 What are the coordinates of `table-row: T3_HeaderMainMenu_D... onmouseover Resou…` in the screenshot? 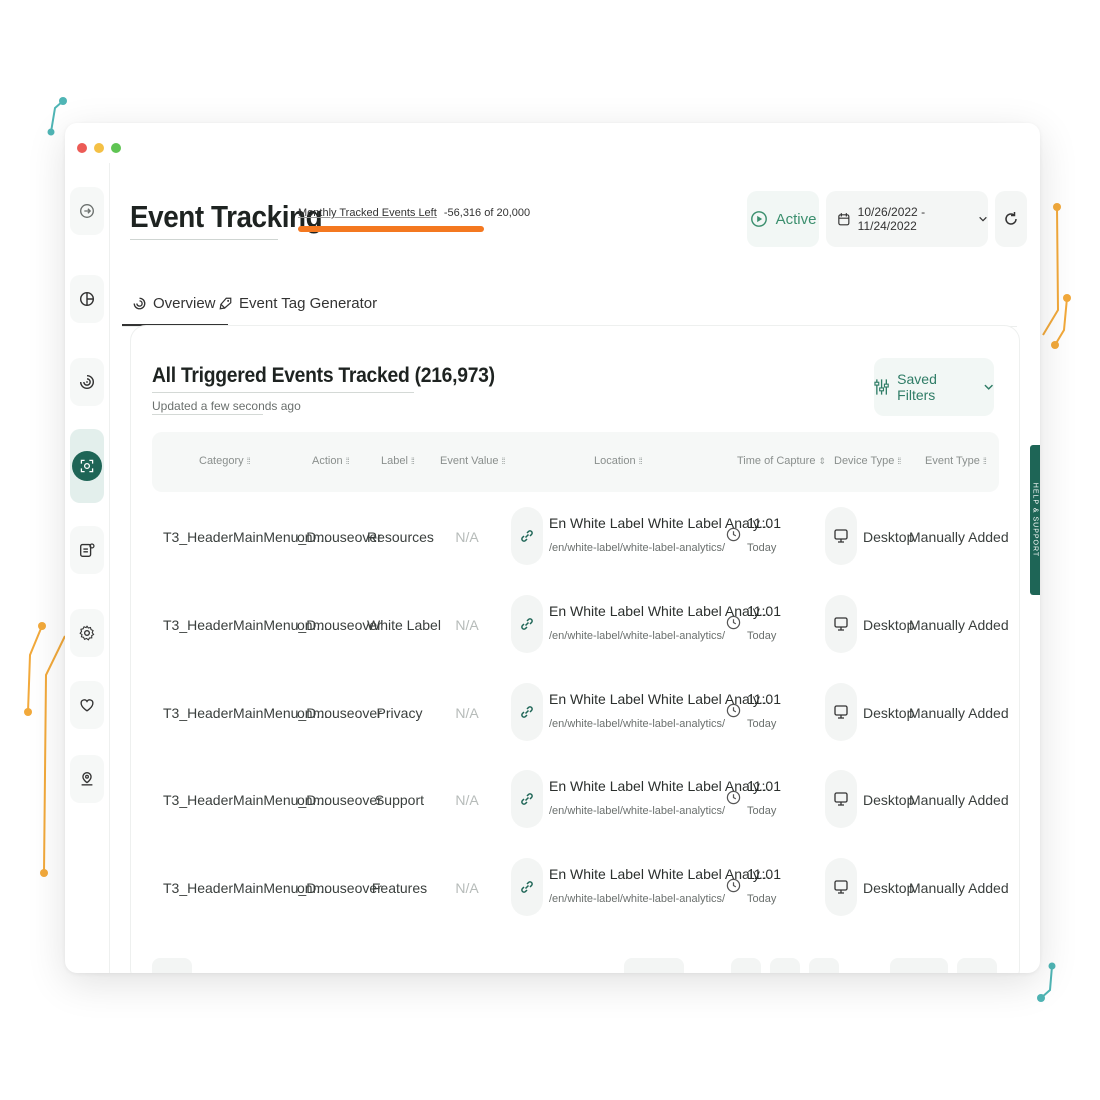 It's located at (580, 536).